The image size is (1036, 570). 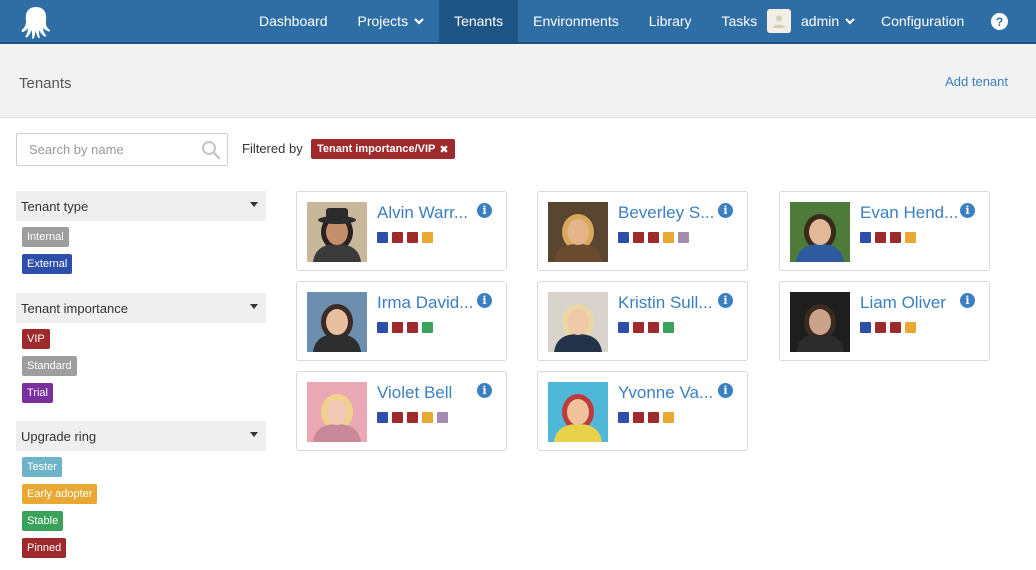 I want to click on tenant-card: Kristin Sull... i, so click(x=642, y=321).